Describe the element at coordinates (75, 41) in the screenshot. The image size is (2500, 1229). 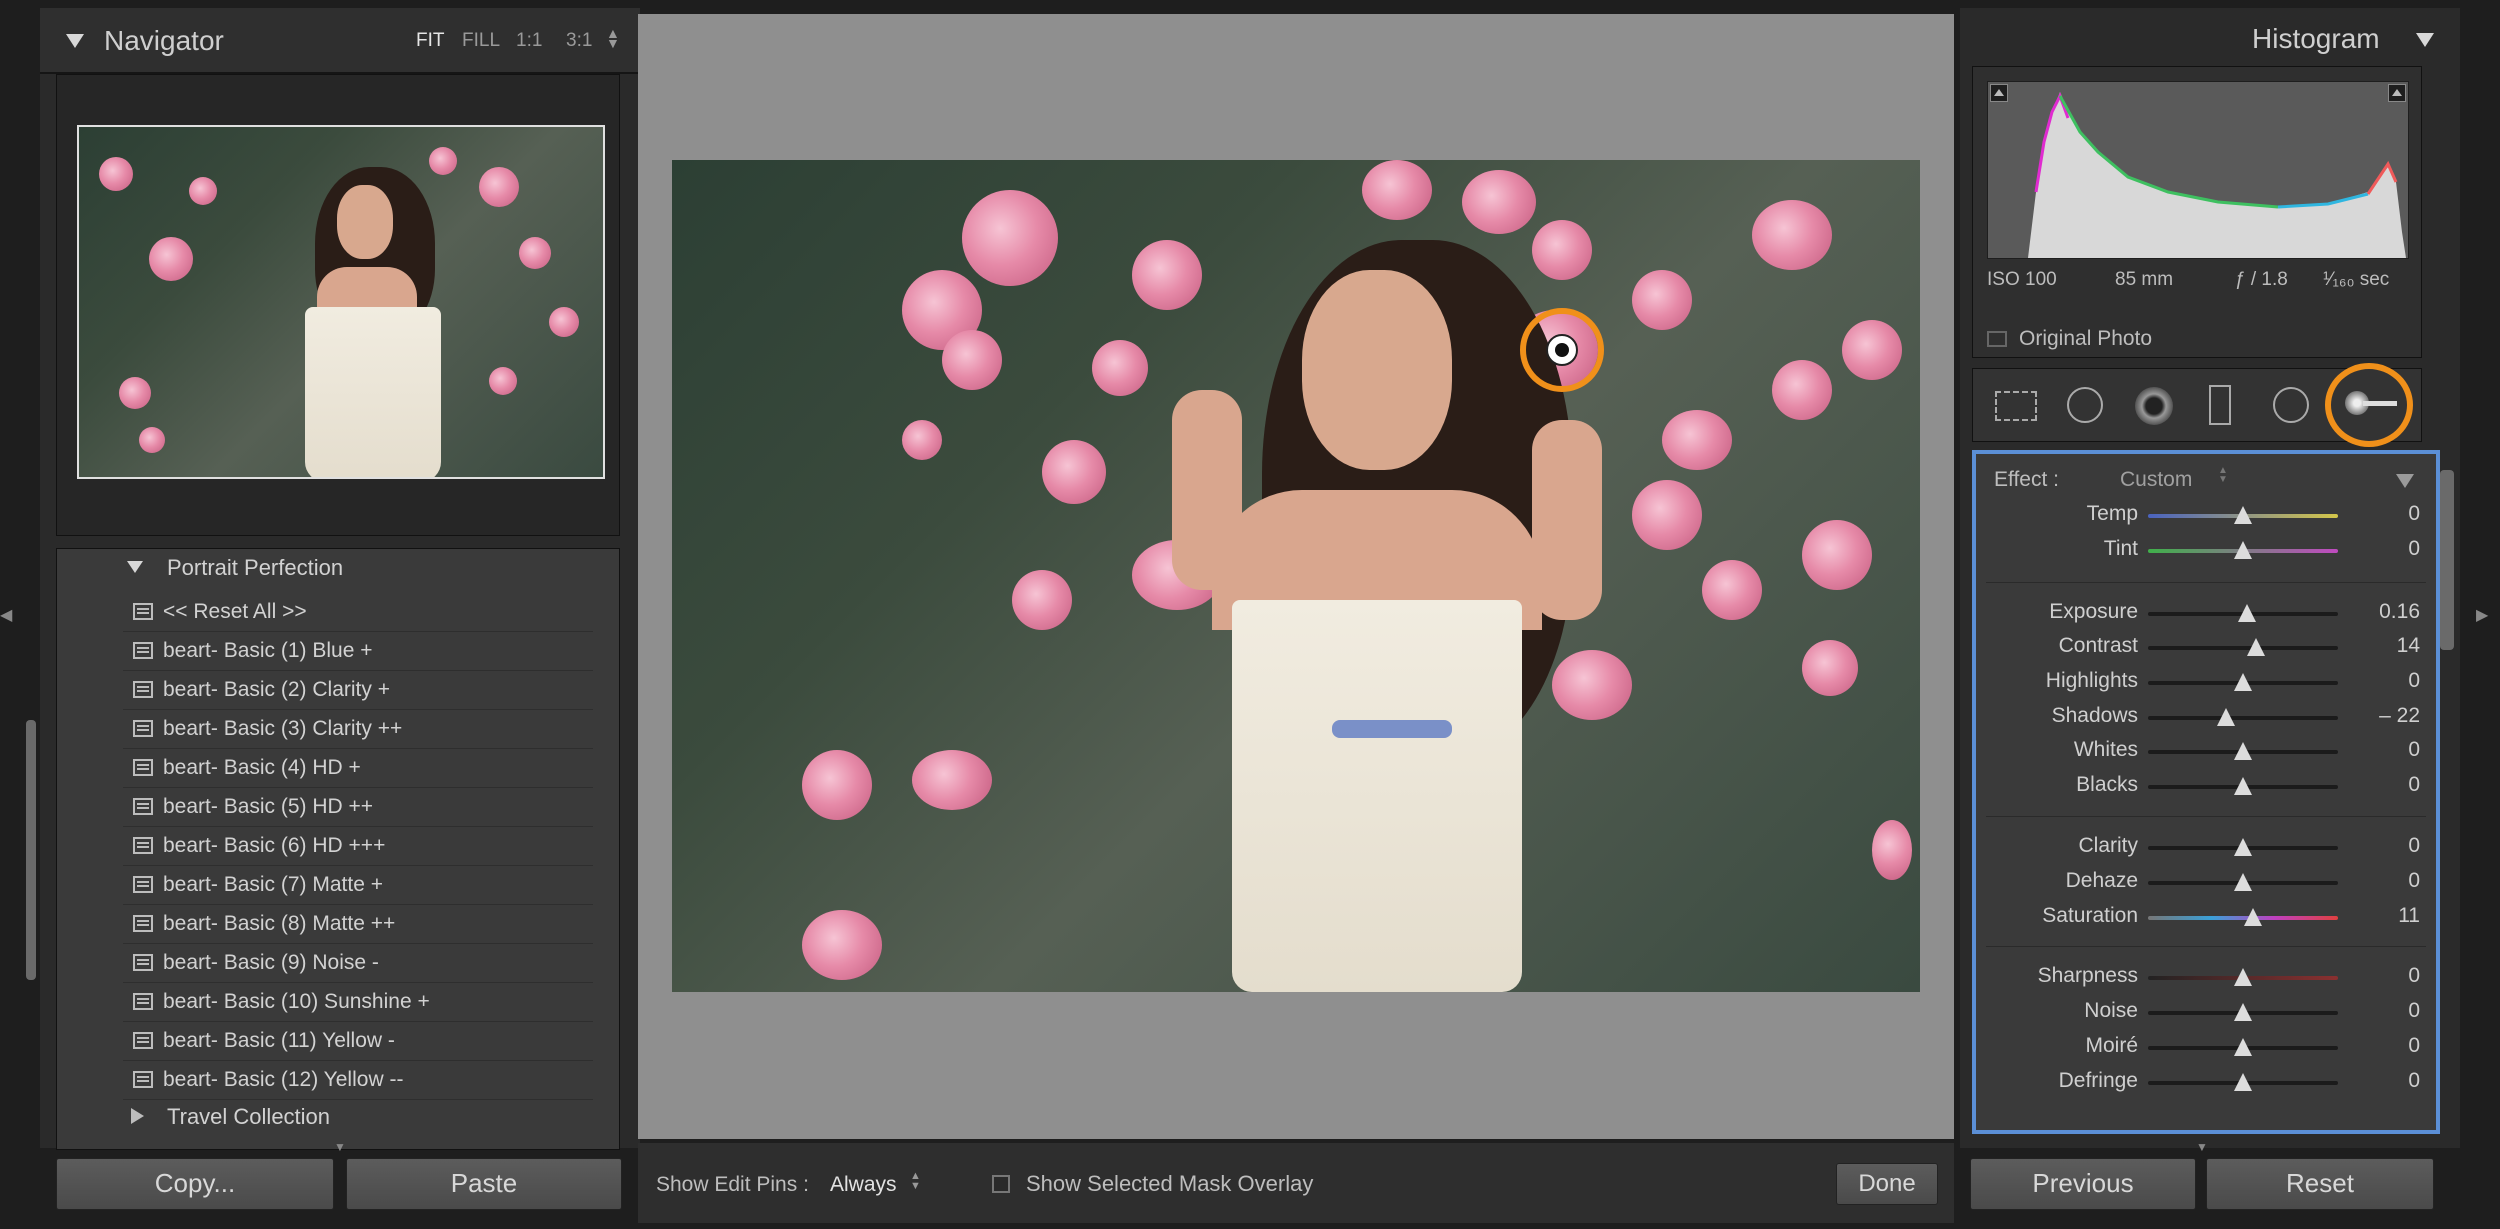
I see `collapse-triangle-icon` at that location.